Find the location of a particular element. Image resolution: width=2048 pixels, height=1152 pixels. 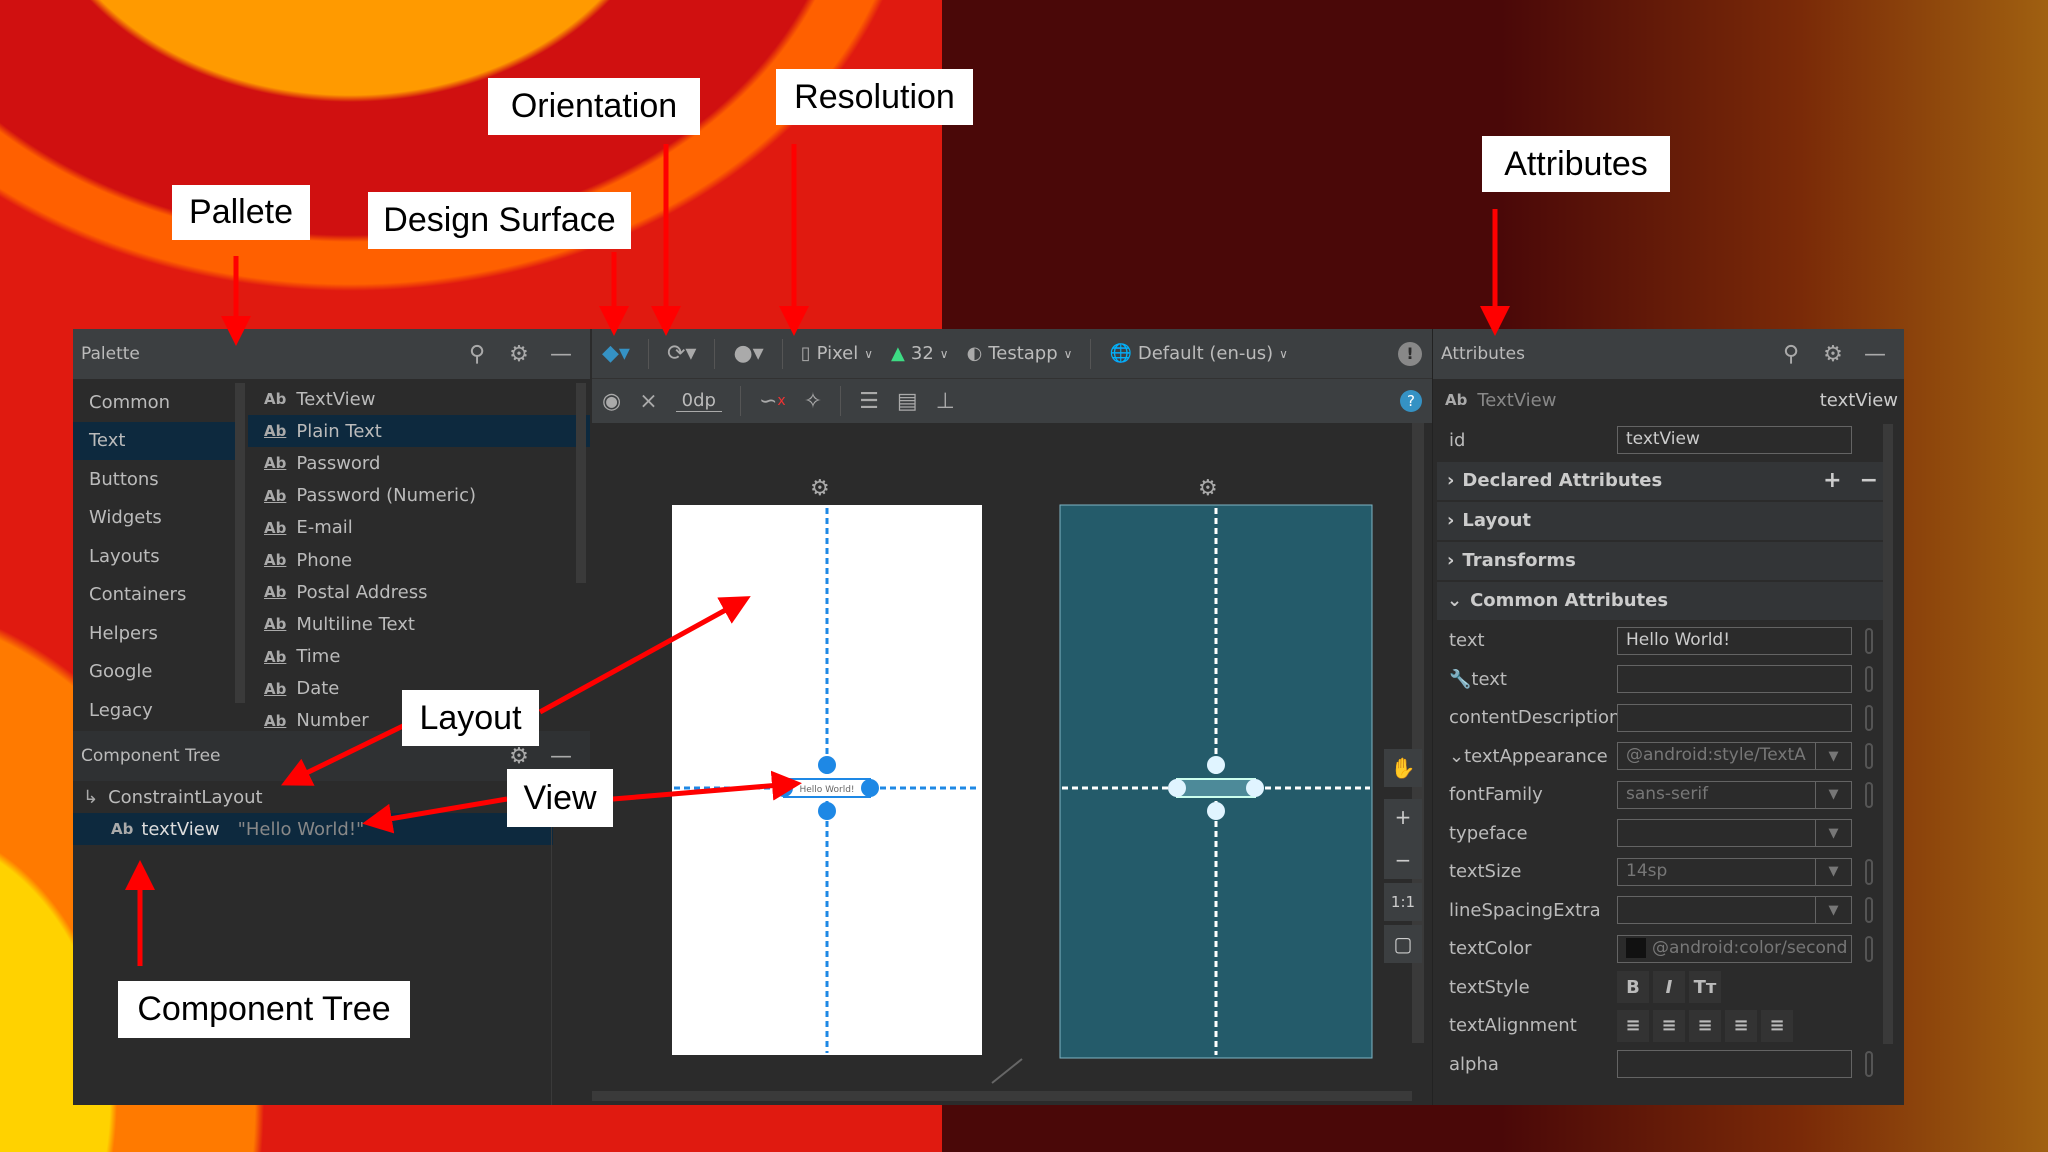

arrow-layout-tree is located at coordinates (344, 754).